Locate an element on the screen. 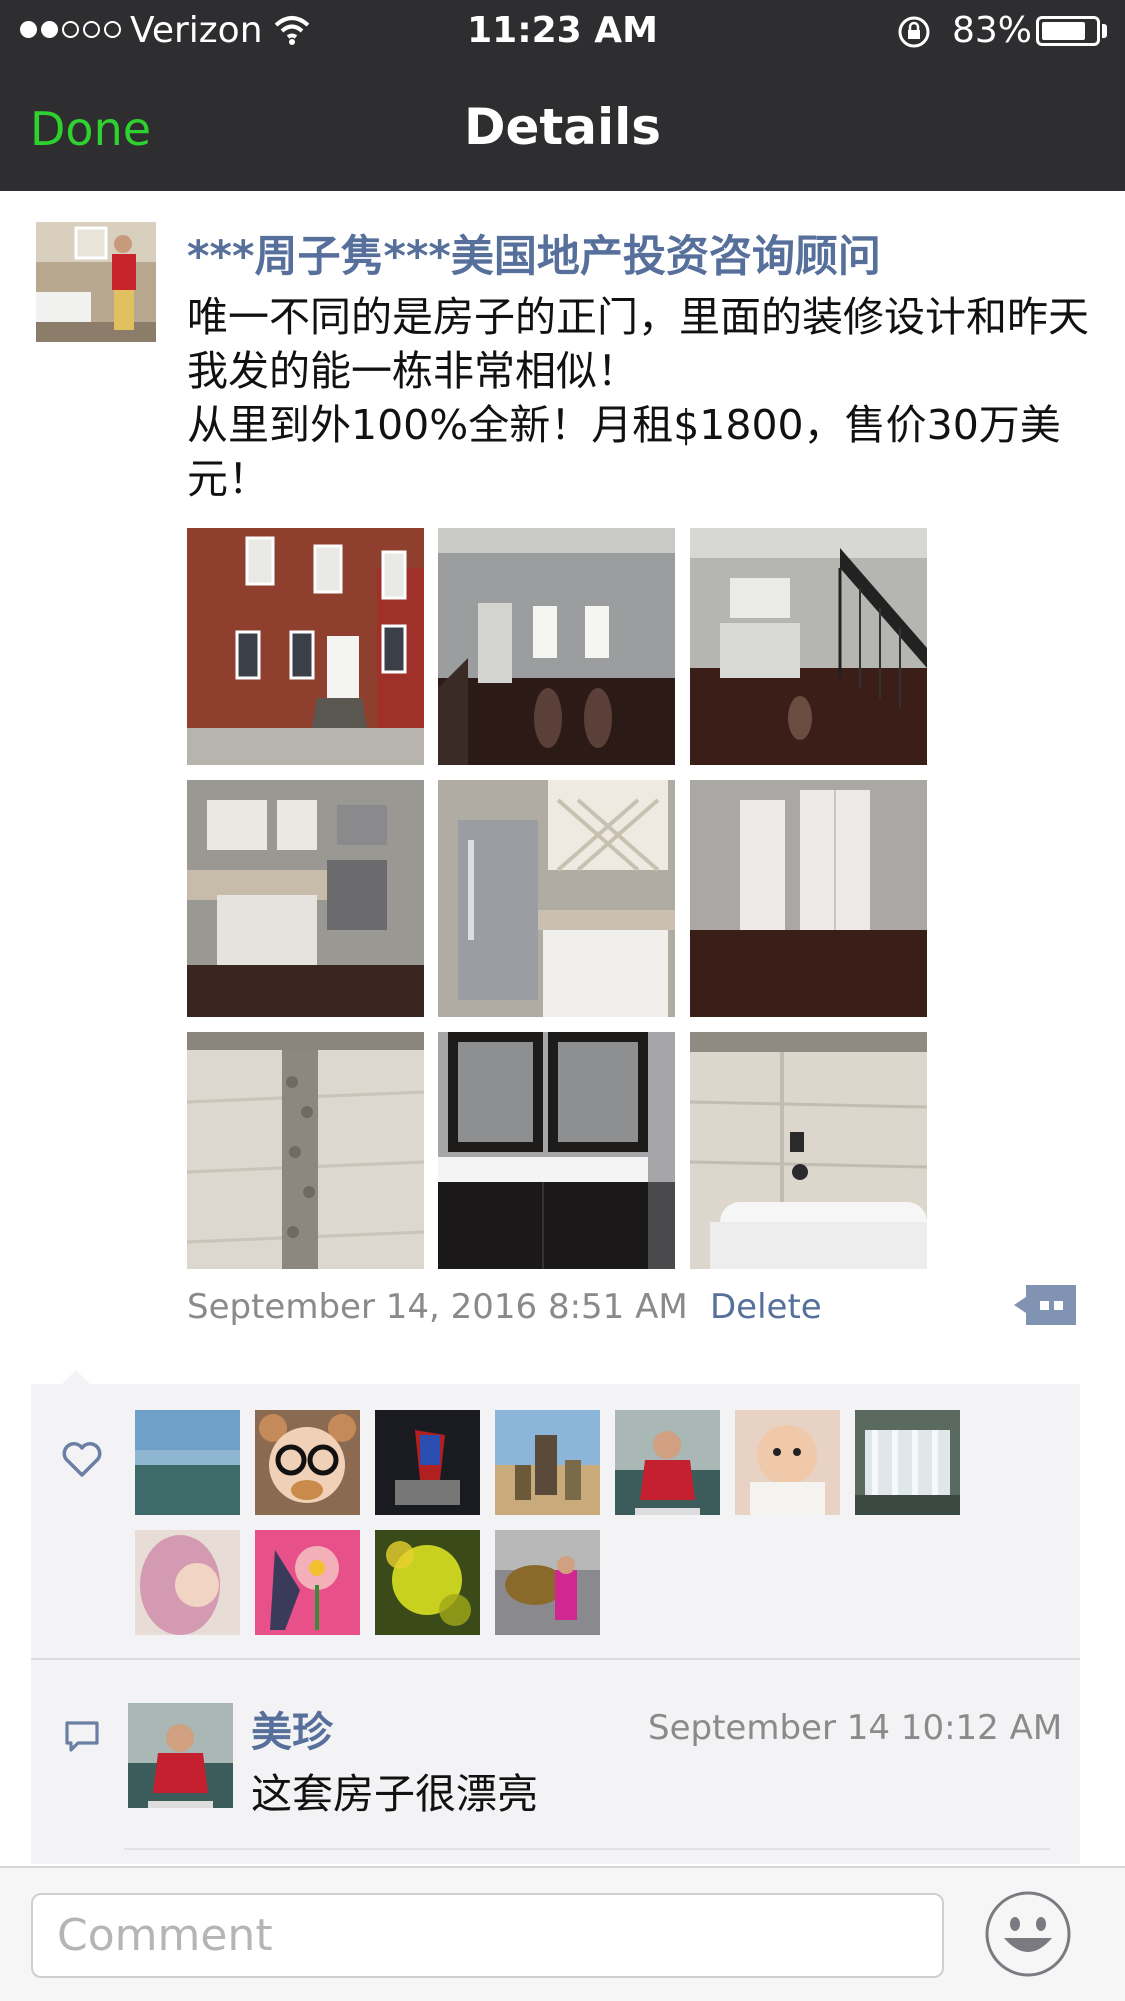  emoji-icon is located at coordinates (1028, 1934).